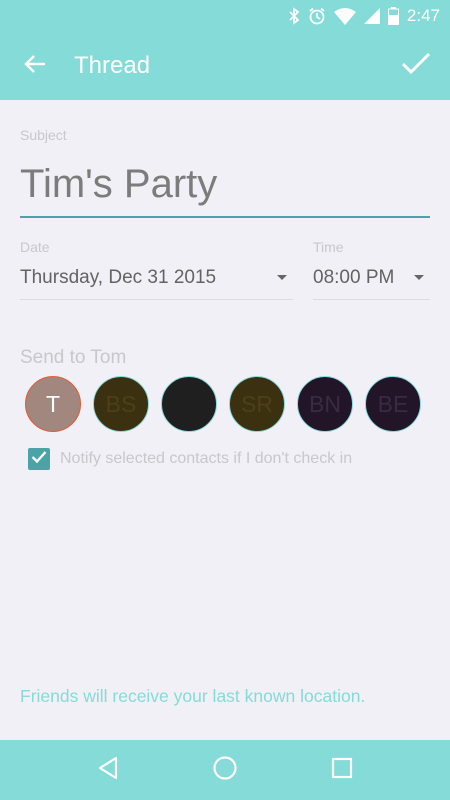 The width and height of the screenshot is (450, 800). Describe the element at coordinates (189, 404) in the screenshot. I see `contact-avatar` at that location.